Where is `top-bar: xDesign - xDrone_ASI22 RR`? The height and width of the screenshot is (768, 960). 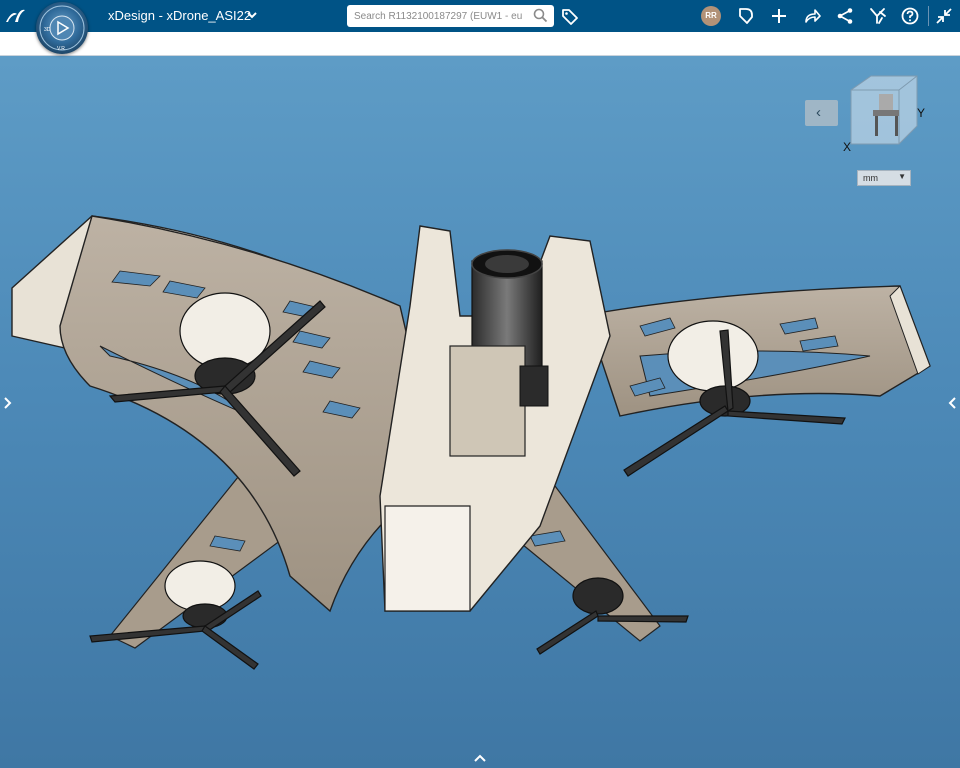
top-bar: xDesign - xDrone_ASI22 RR is located at coordinates (480, 16).